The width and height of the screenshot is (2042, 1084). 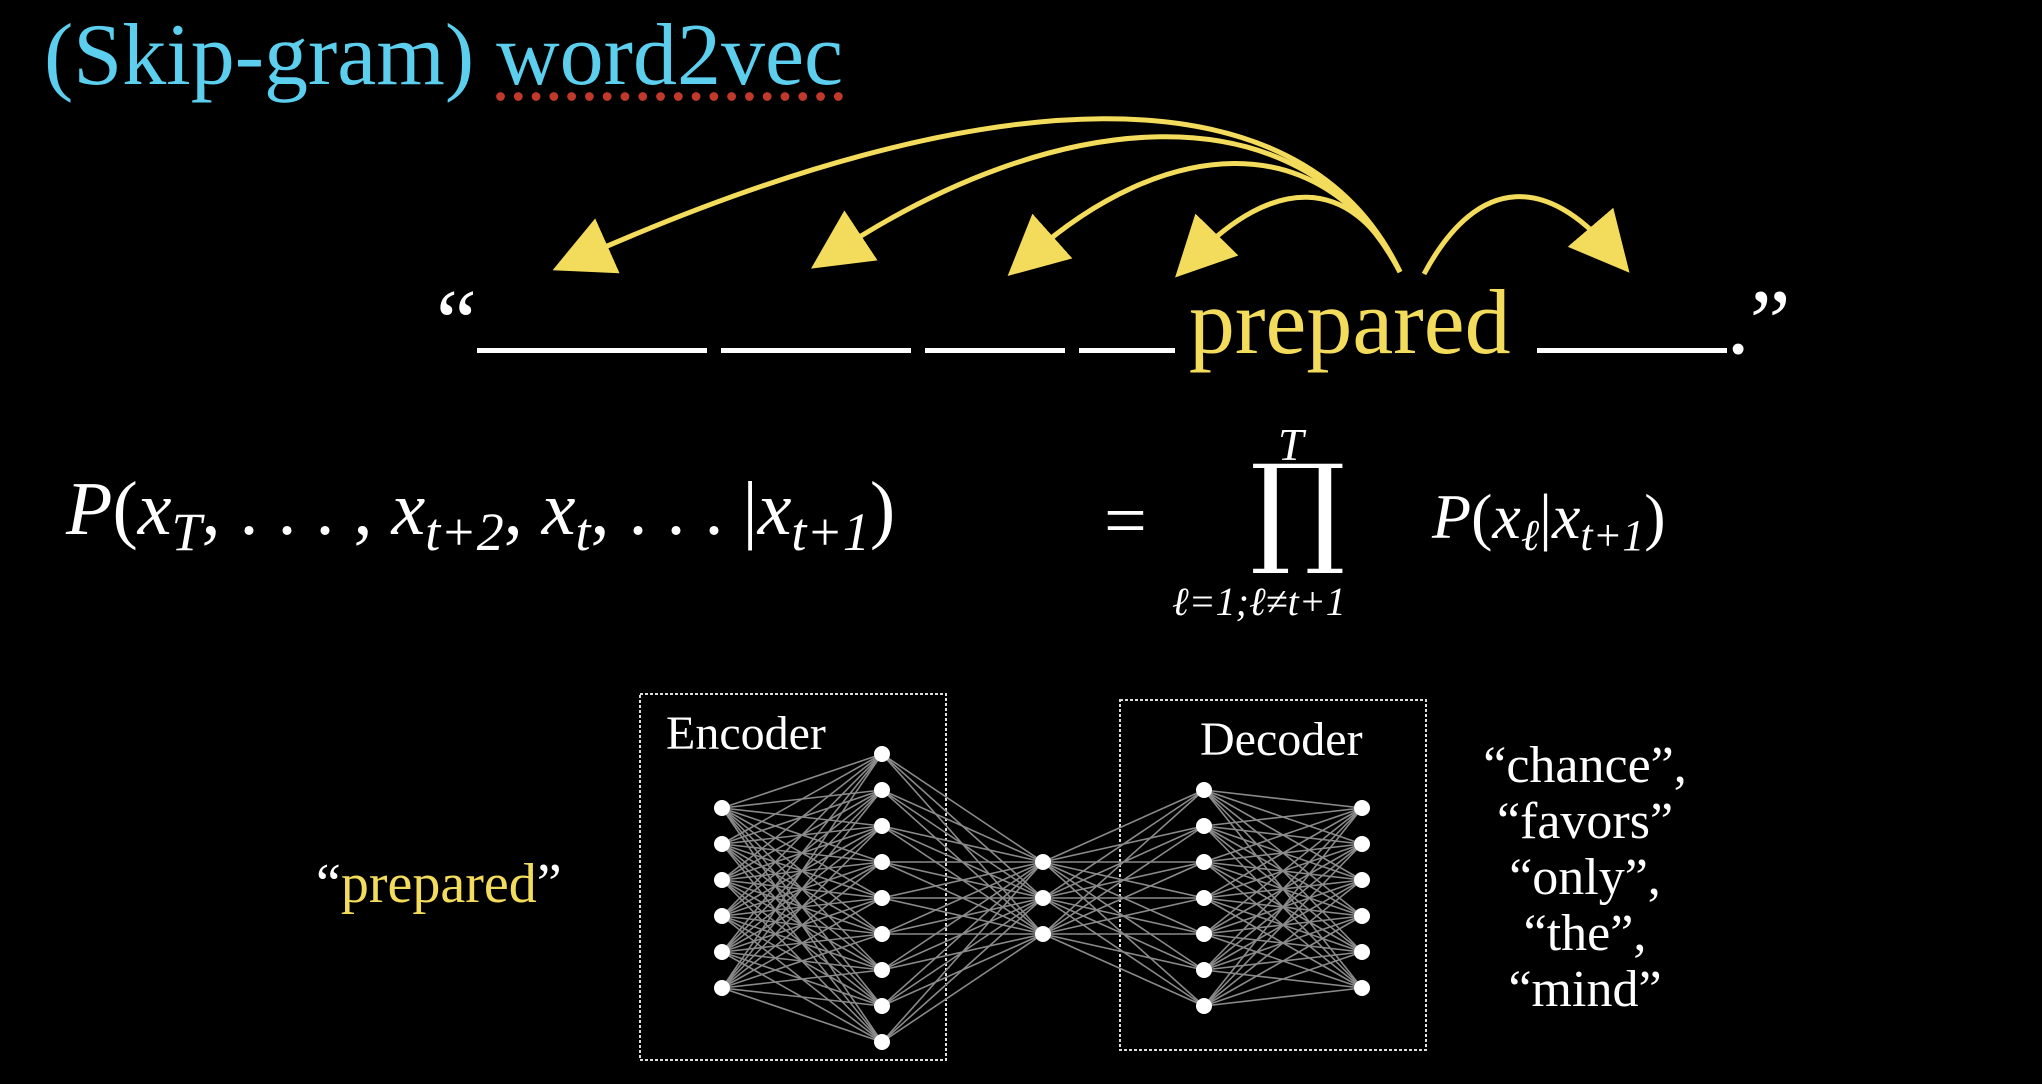 I want to click on output-words: “chance”, “favors” “only”, “the”, “mind”, so click(x=1585, y=878).